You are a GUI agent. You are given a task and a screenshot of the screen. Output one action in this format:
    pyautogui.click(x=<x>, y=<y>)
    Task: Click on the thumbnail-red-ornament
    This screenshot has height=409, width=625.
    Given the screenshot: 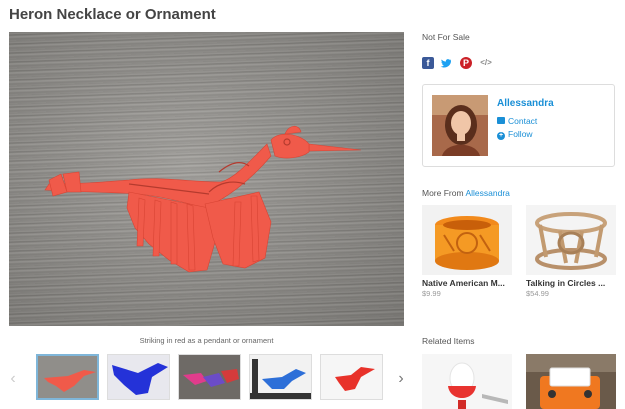 What is the action you would take?
    pyautogui.click(x=351, y=377)
    